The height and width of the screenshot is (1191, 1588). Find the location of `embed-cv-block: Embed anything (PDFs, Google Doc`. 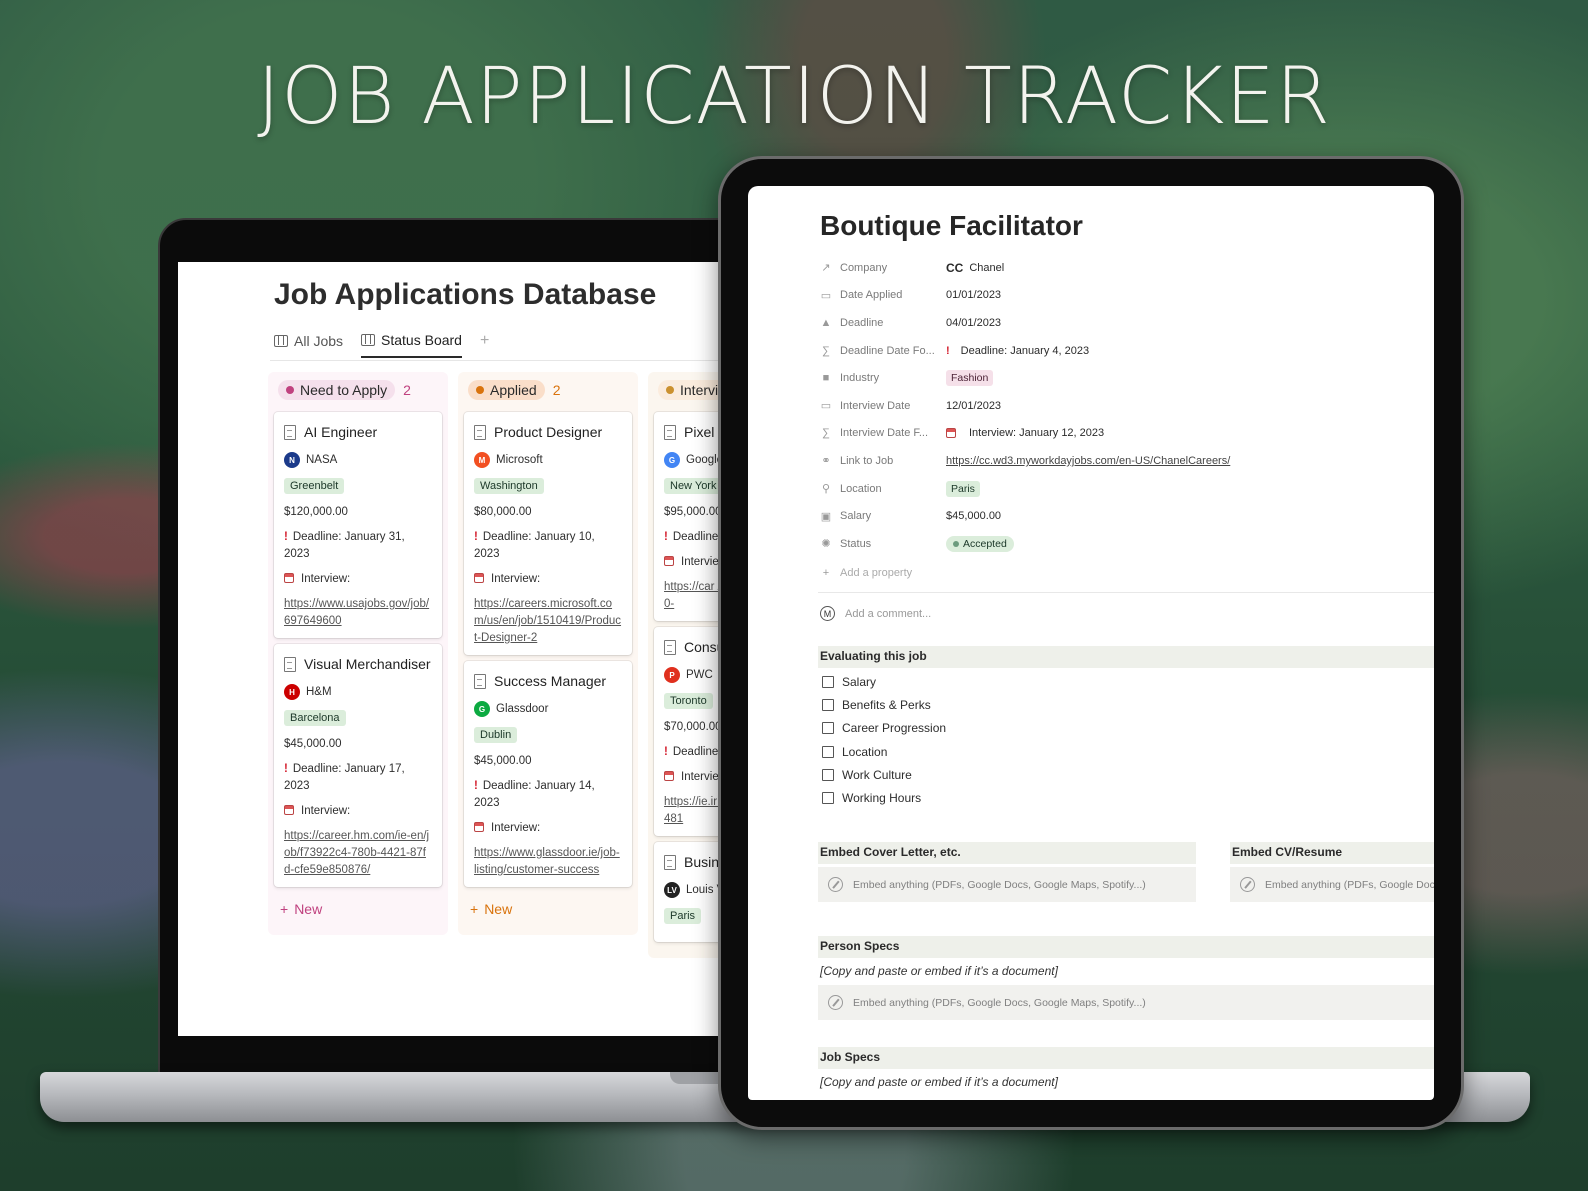

embed-cv-block: Embed anything (PDFs, Google Doc is located at coordinates (1332, 884).